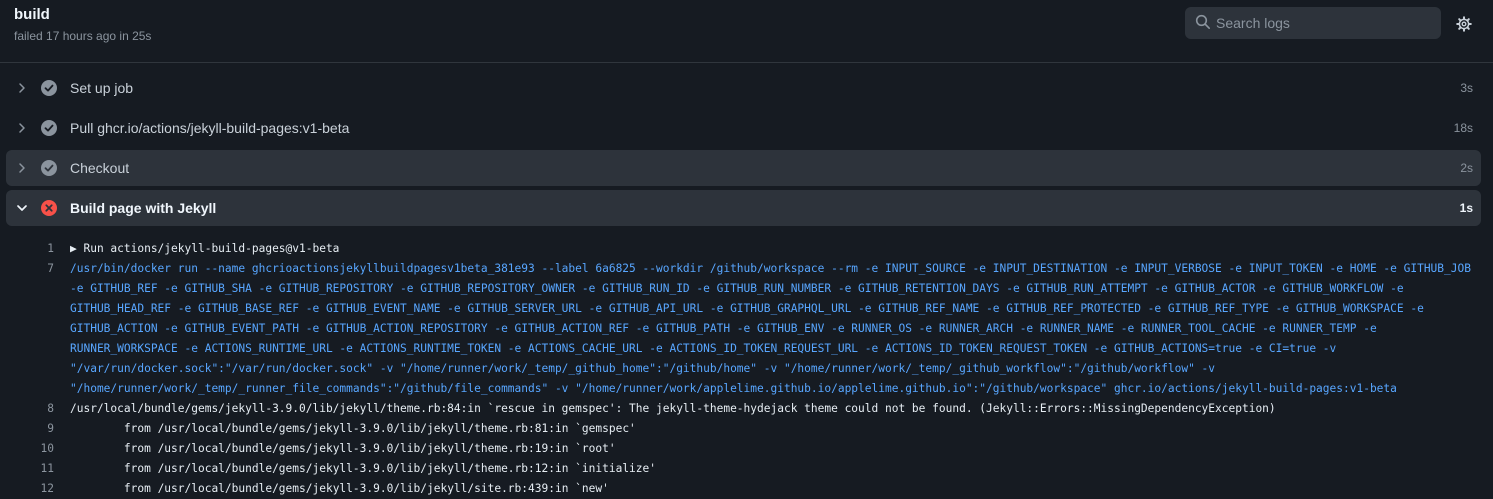  I want to click on step-duration: 18s, so click(1463, 128).